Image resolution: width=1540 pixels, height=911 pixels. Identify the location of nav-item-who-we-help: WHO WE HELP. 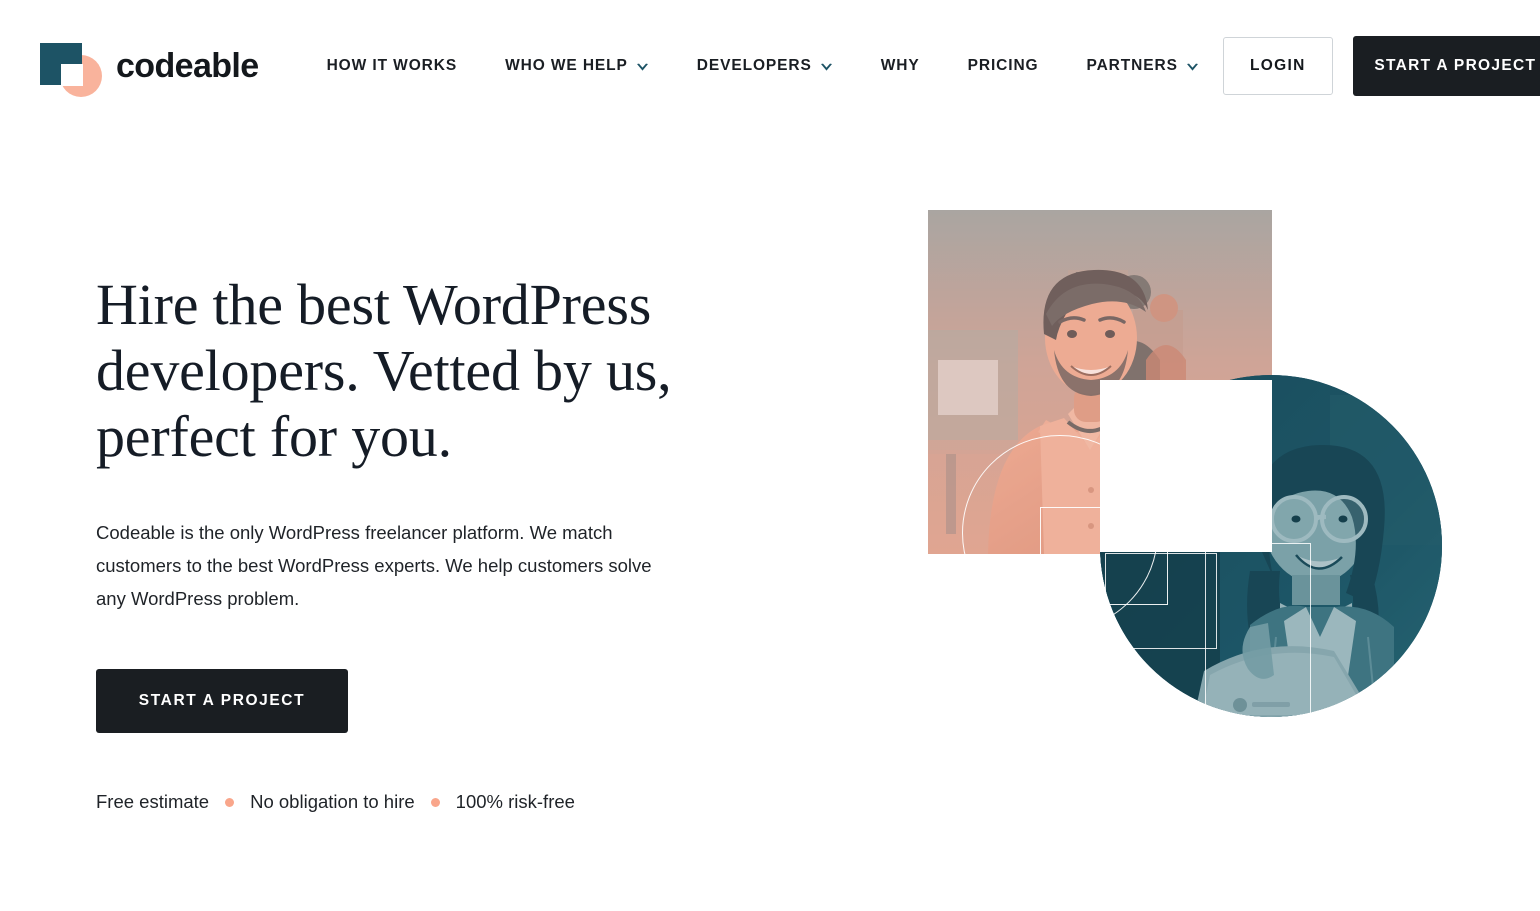
(577, 66).